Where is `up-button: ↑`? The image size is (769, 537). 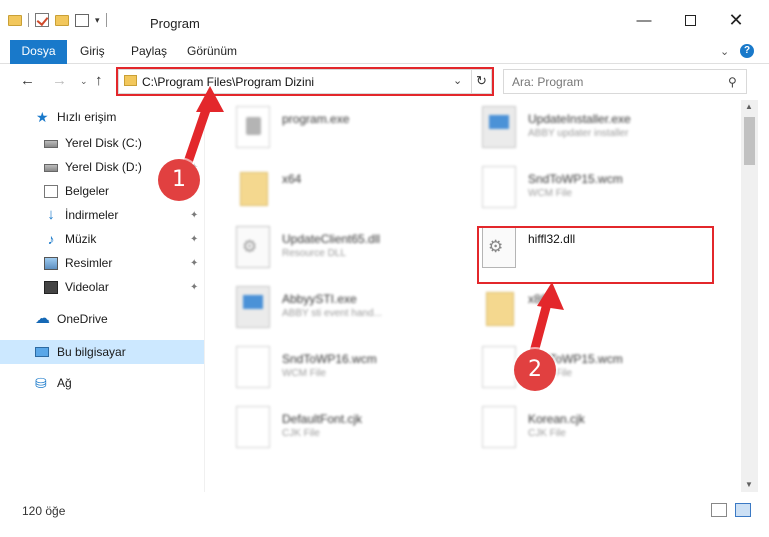 up-button: ↑ is located at coordinates (99, 80).